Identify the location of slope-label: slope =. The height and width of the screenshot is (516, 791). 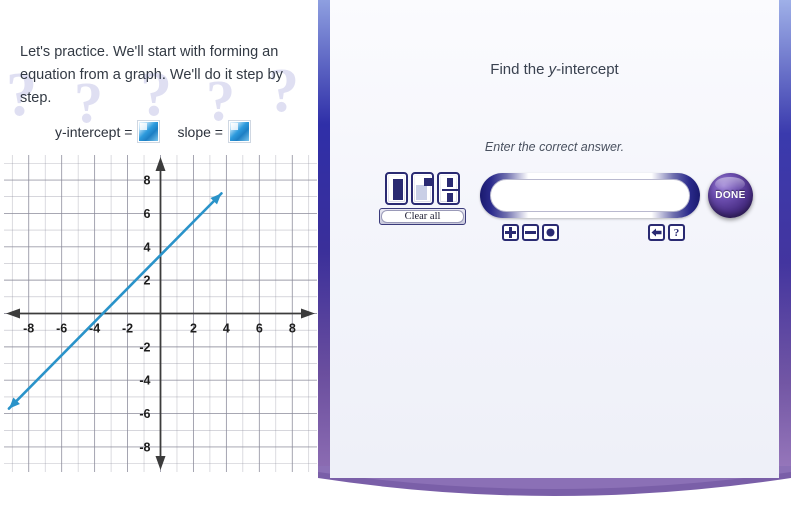
(200, 131).